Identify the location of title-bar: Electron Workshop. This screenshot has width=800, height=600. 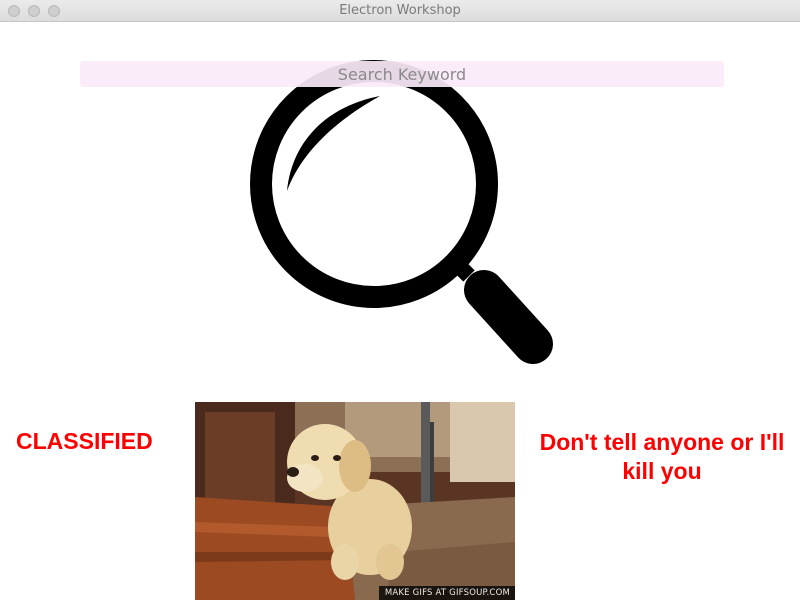
(400, 11).